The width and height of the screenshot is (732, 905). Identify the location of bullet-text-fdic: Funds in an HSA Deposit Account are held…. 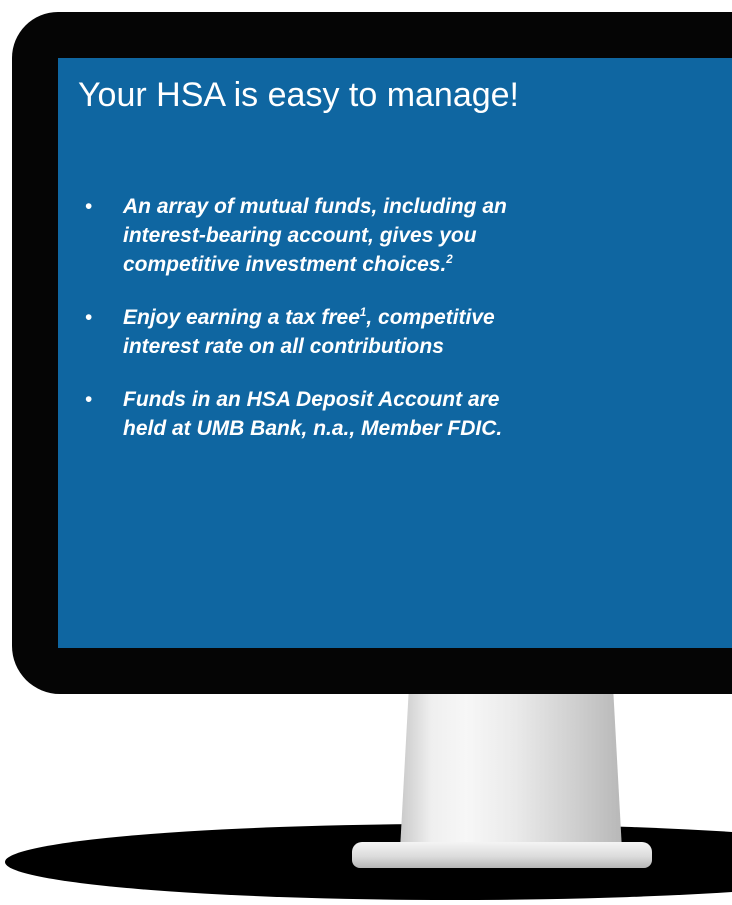
(313, 413).